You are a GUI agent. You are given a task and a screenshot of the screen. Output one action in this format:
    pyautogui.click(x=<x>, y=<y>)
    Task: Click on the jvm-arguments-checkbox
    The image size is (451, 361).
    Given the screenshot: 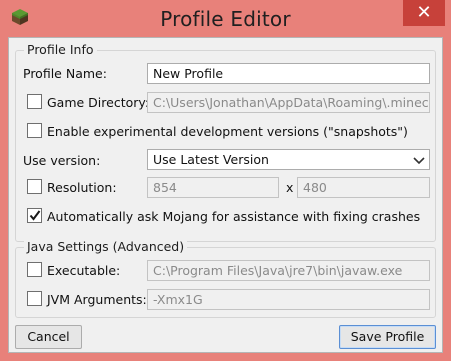 What is the action you would take?
    pyautogui.click(x=34, y=298)
    